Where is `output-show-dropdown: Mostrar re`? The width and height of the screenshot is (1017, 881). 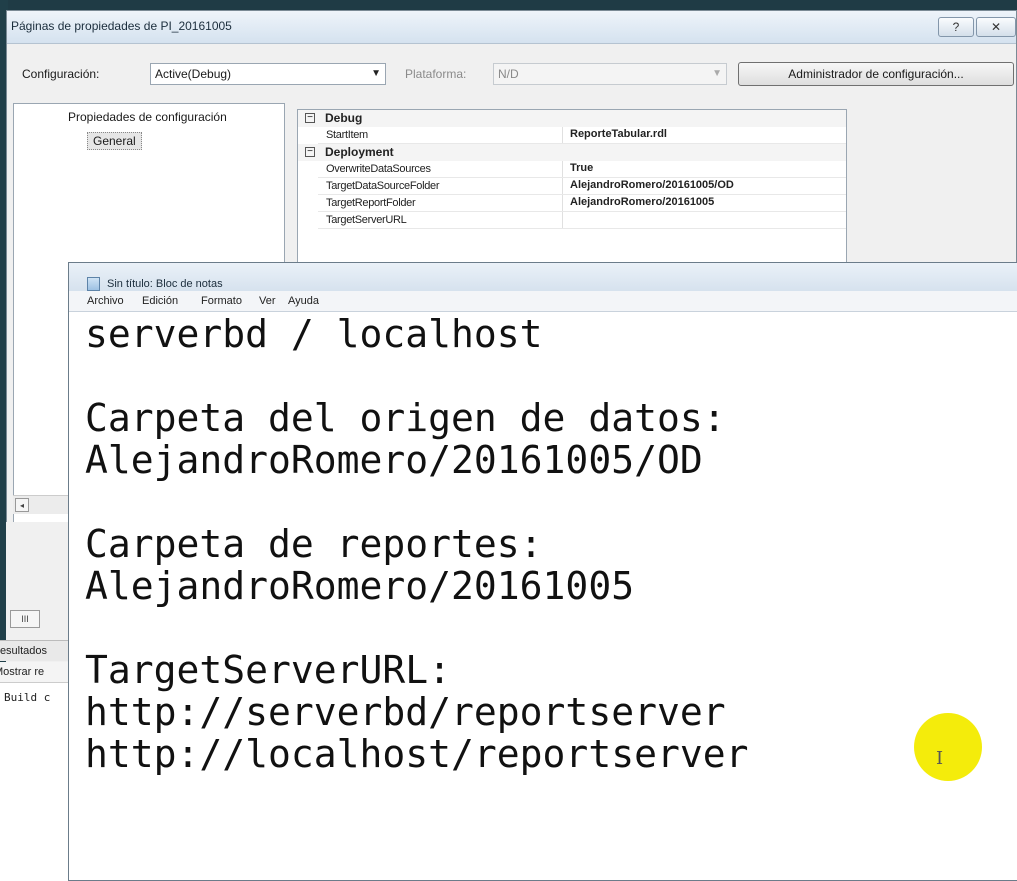
output-show-dropdown: Mostrar re is located at coordinates (34, 672).